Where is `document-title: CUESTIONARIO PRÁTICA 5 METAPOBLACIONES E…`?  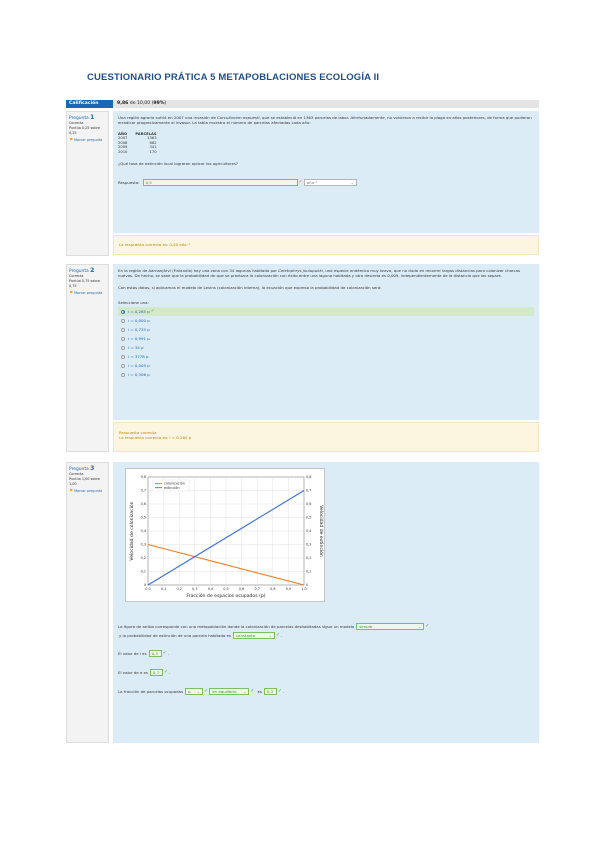 document-title: CUESTIONARIO PRÁTICA 5 METAPOBLACIONES E… is located at coordinates (233, 77).